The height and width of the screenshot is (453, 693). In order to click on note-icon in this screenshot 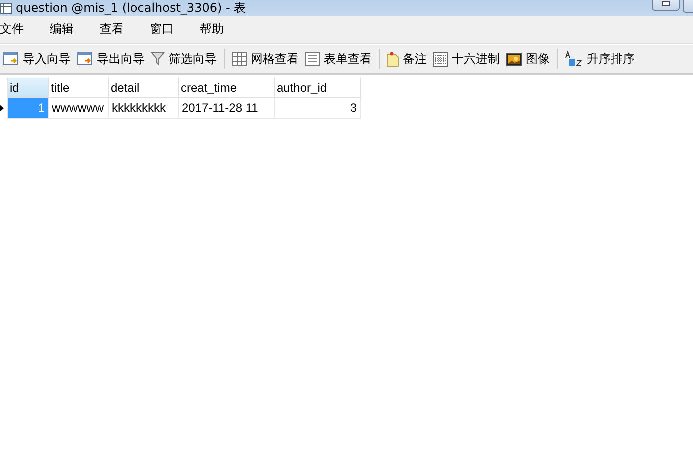, I will do `click(393, 59)`.